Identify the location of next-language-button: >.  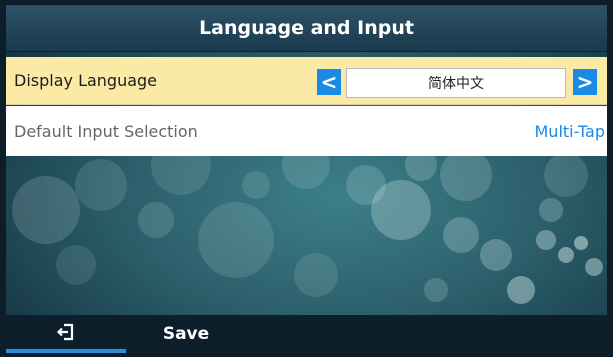
(585, 82).